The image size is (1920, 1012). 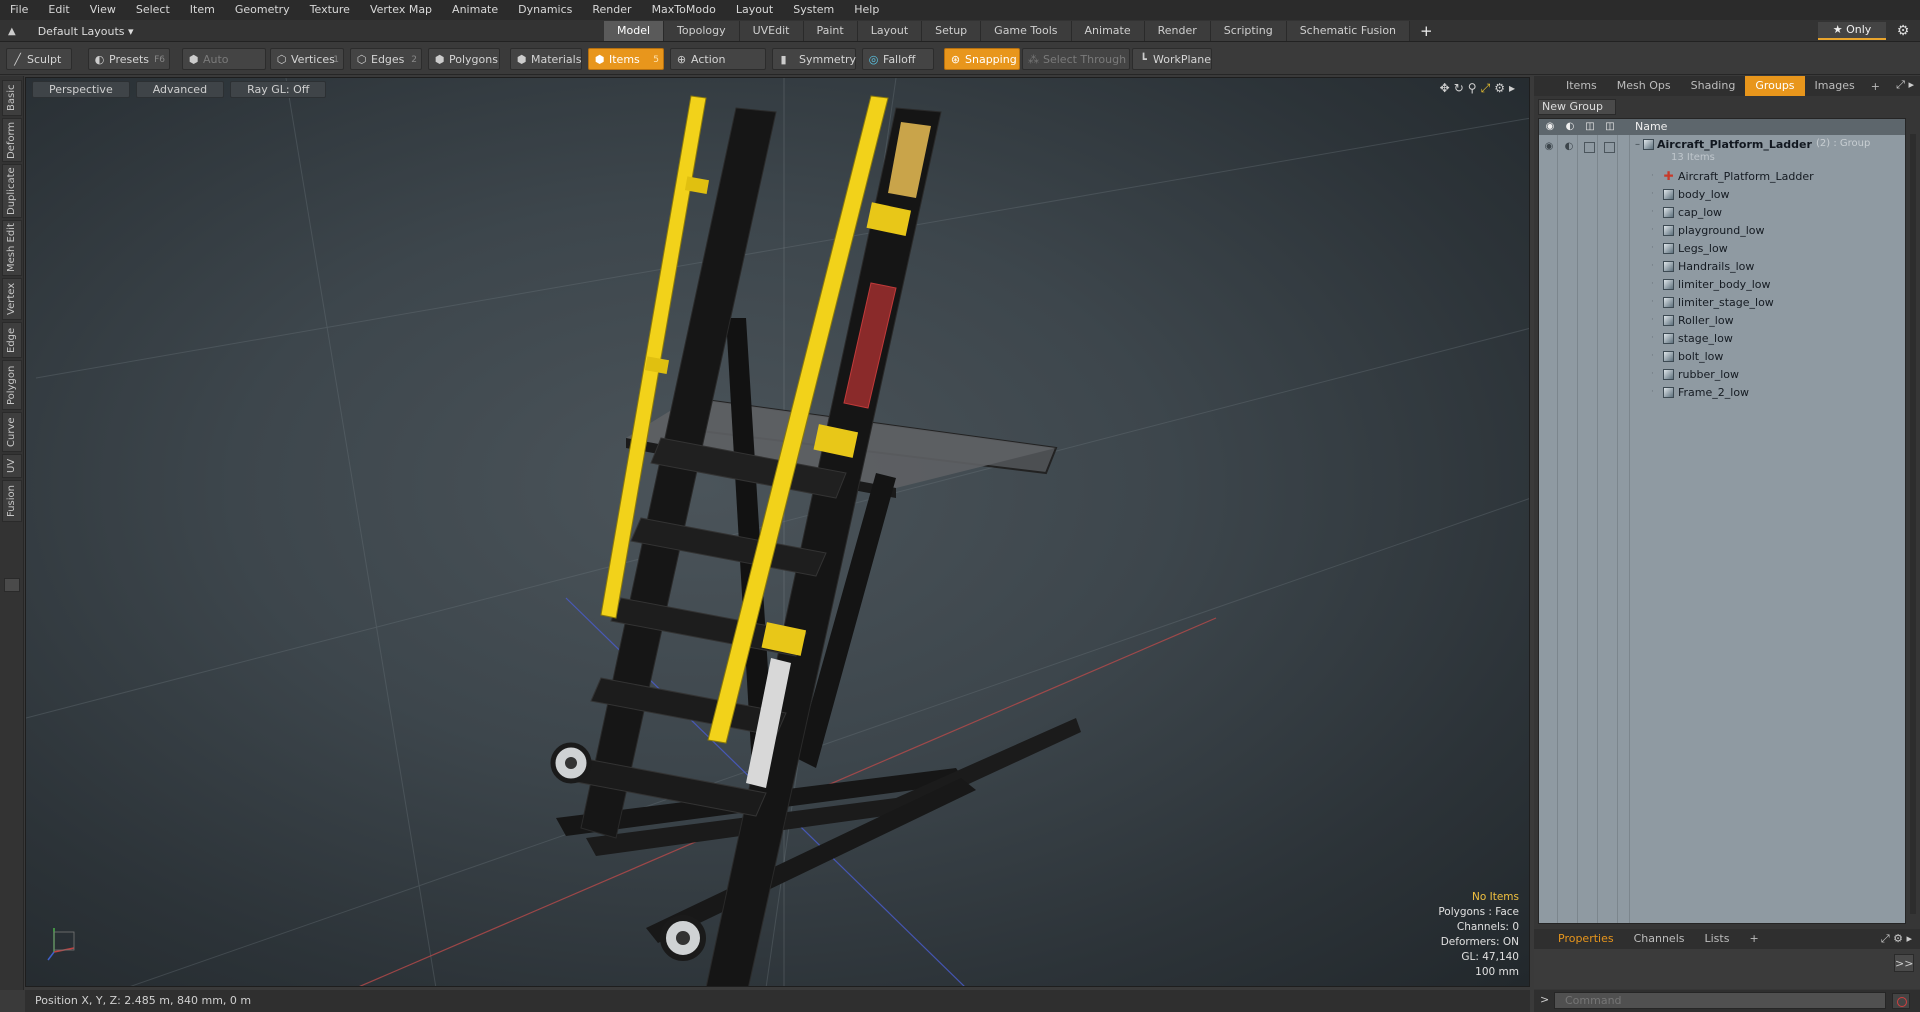 I want to click on group-visibility-icon: ◉, so click(x=1549, y=147).